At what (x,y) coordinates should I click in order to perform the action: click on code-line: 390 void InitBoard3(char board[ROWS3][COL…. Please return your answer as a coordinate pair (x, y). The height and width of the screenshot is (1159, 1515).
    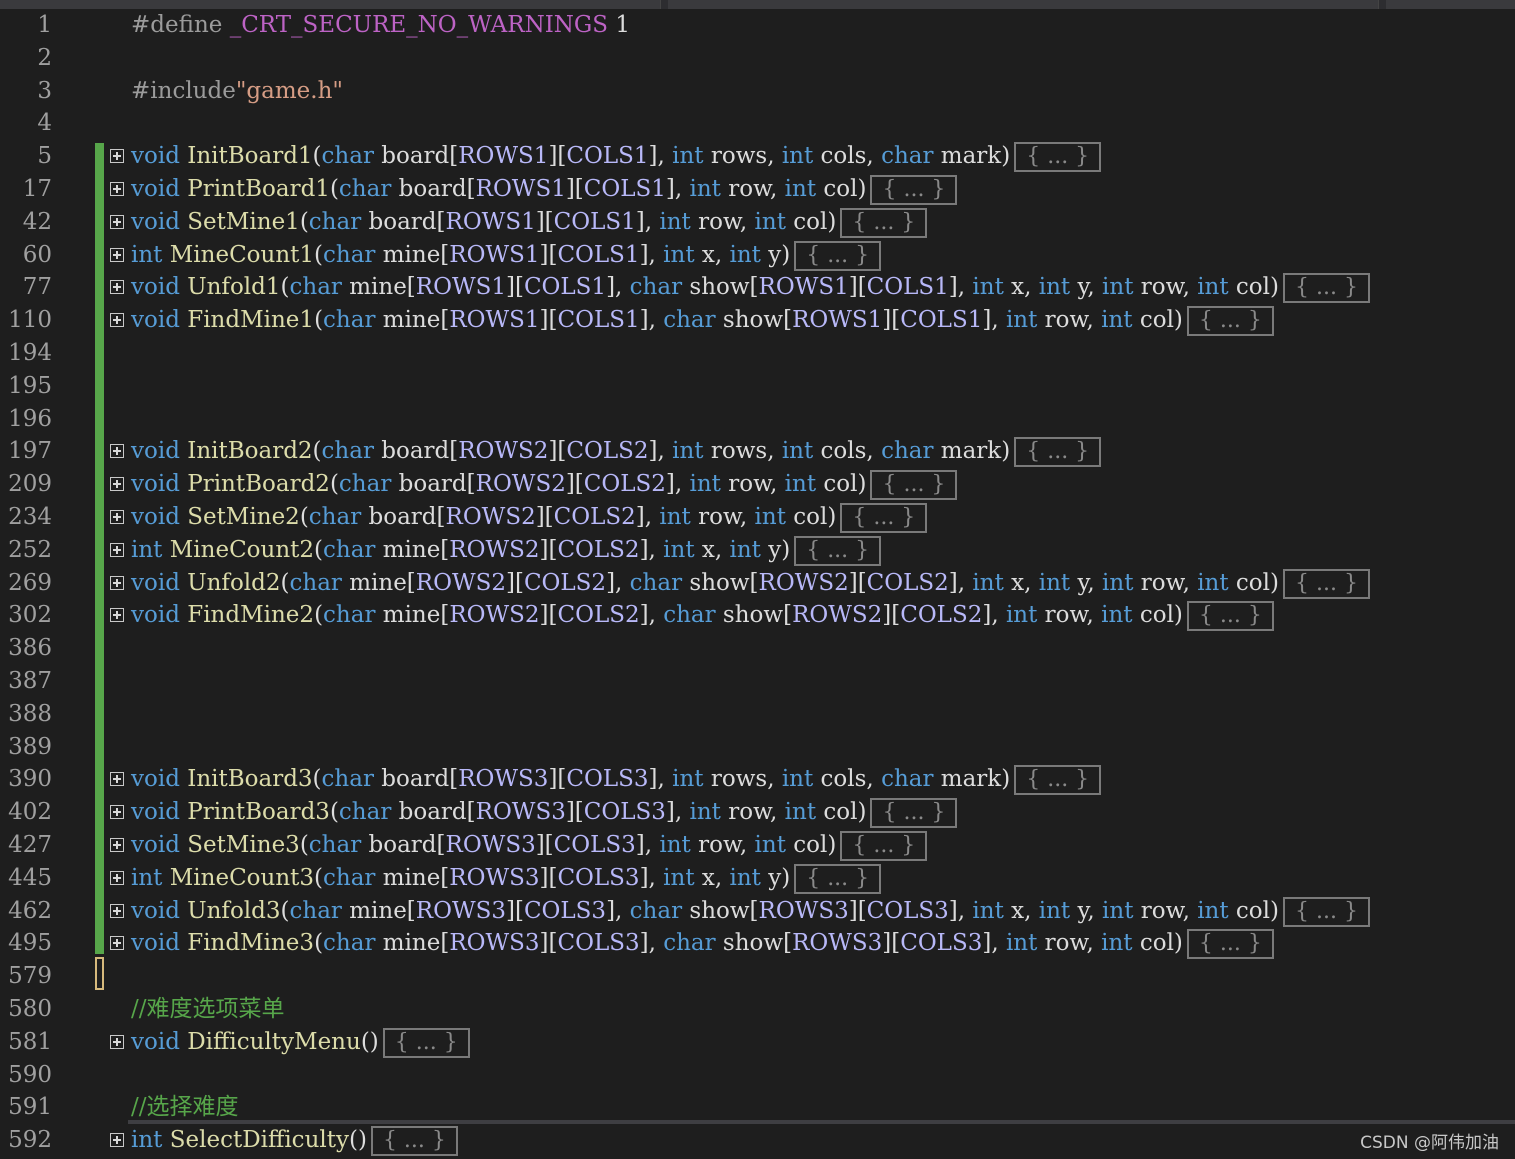
    Looking at the image, I should click on (757, 779).